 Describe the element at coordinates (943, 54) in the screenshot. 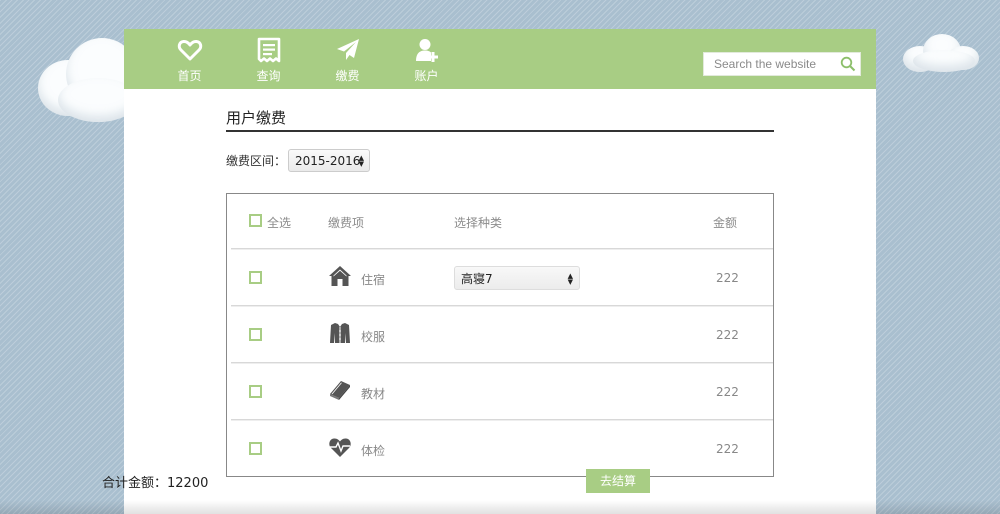

I see `cloud-decoration-right` at that location.